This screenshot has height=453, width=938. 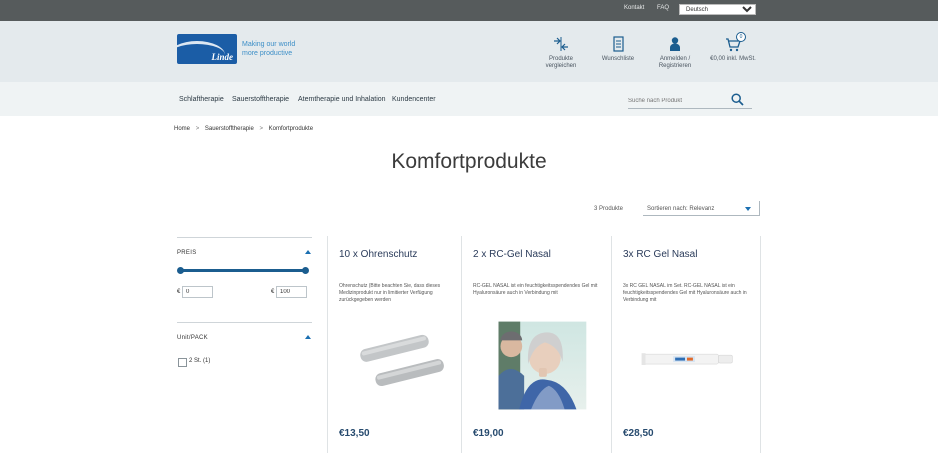 What do you see at coordinates (618, 44) in the screenshot?
I see `wishlist-icon` at bounding box center [618, 44].